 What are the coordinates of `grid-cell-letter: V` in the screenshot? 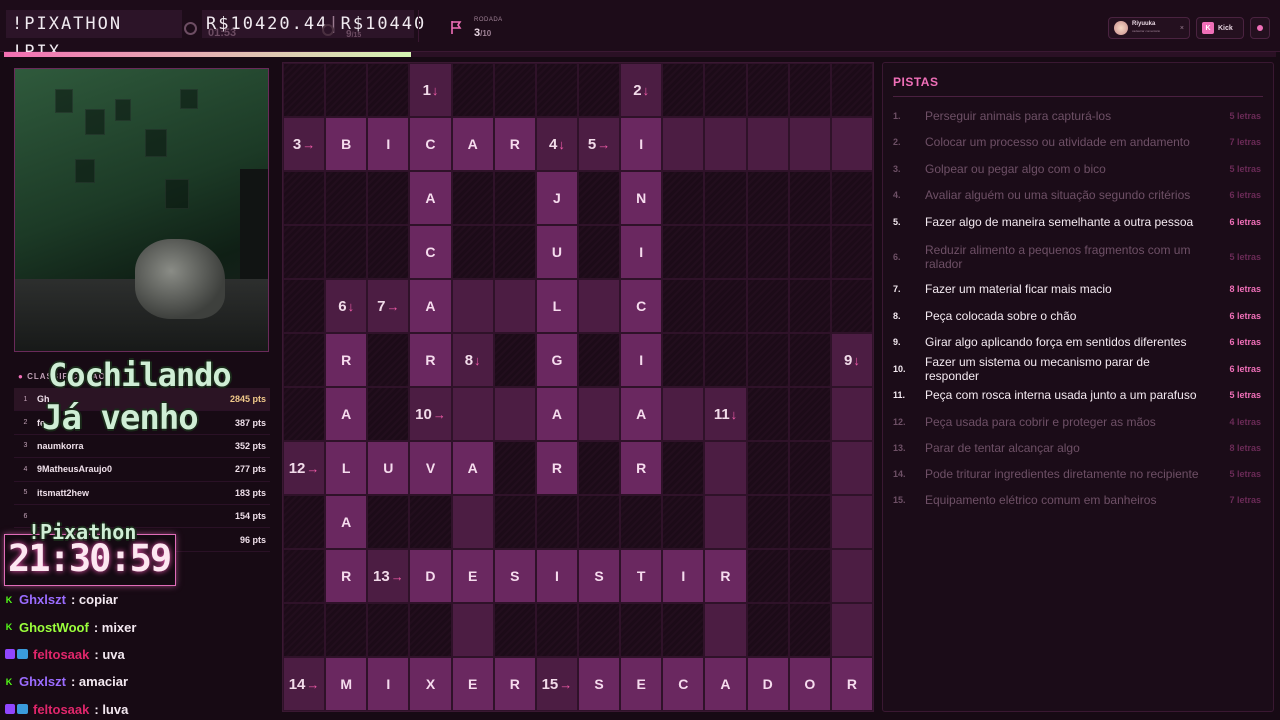 It's located at (430, 468).